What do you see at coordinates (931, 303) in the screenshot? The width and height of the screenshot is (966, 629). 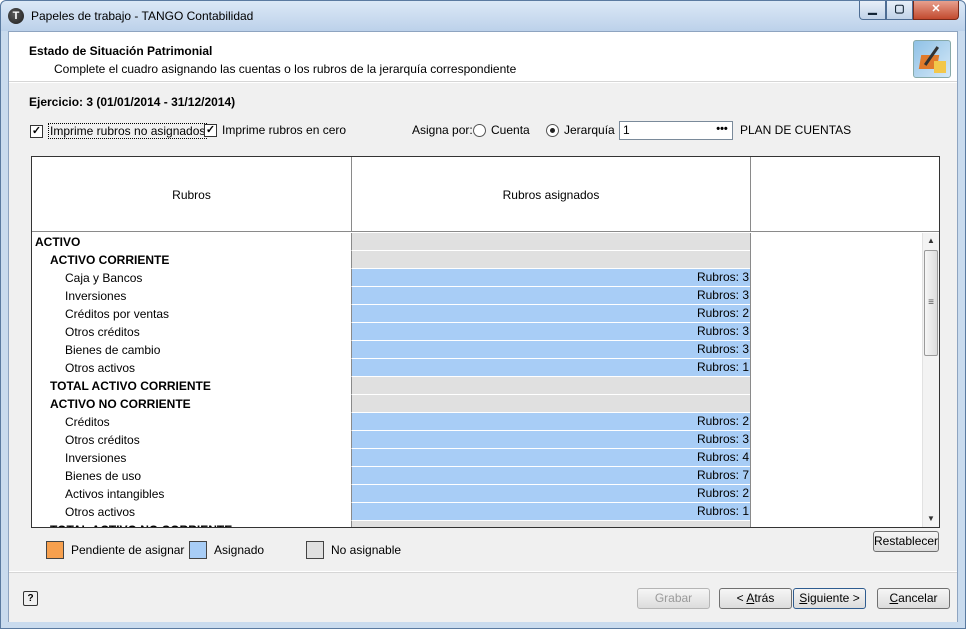 I see `scroll-thumb: ≡` at bounding box center [931, 303].